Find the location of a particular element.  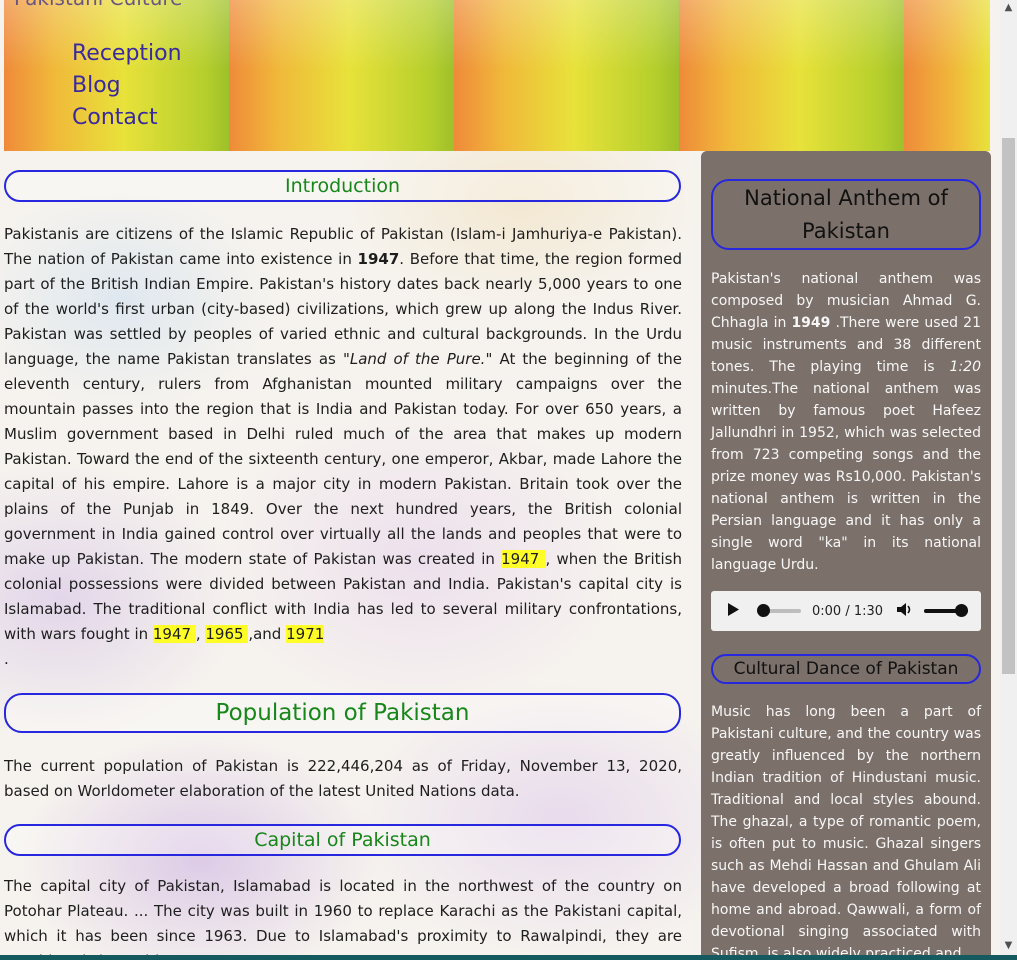

year-highlight: 1965 is located at coordinates (227, 634).